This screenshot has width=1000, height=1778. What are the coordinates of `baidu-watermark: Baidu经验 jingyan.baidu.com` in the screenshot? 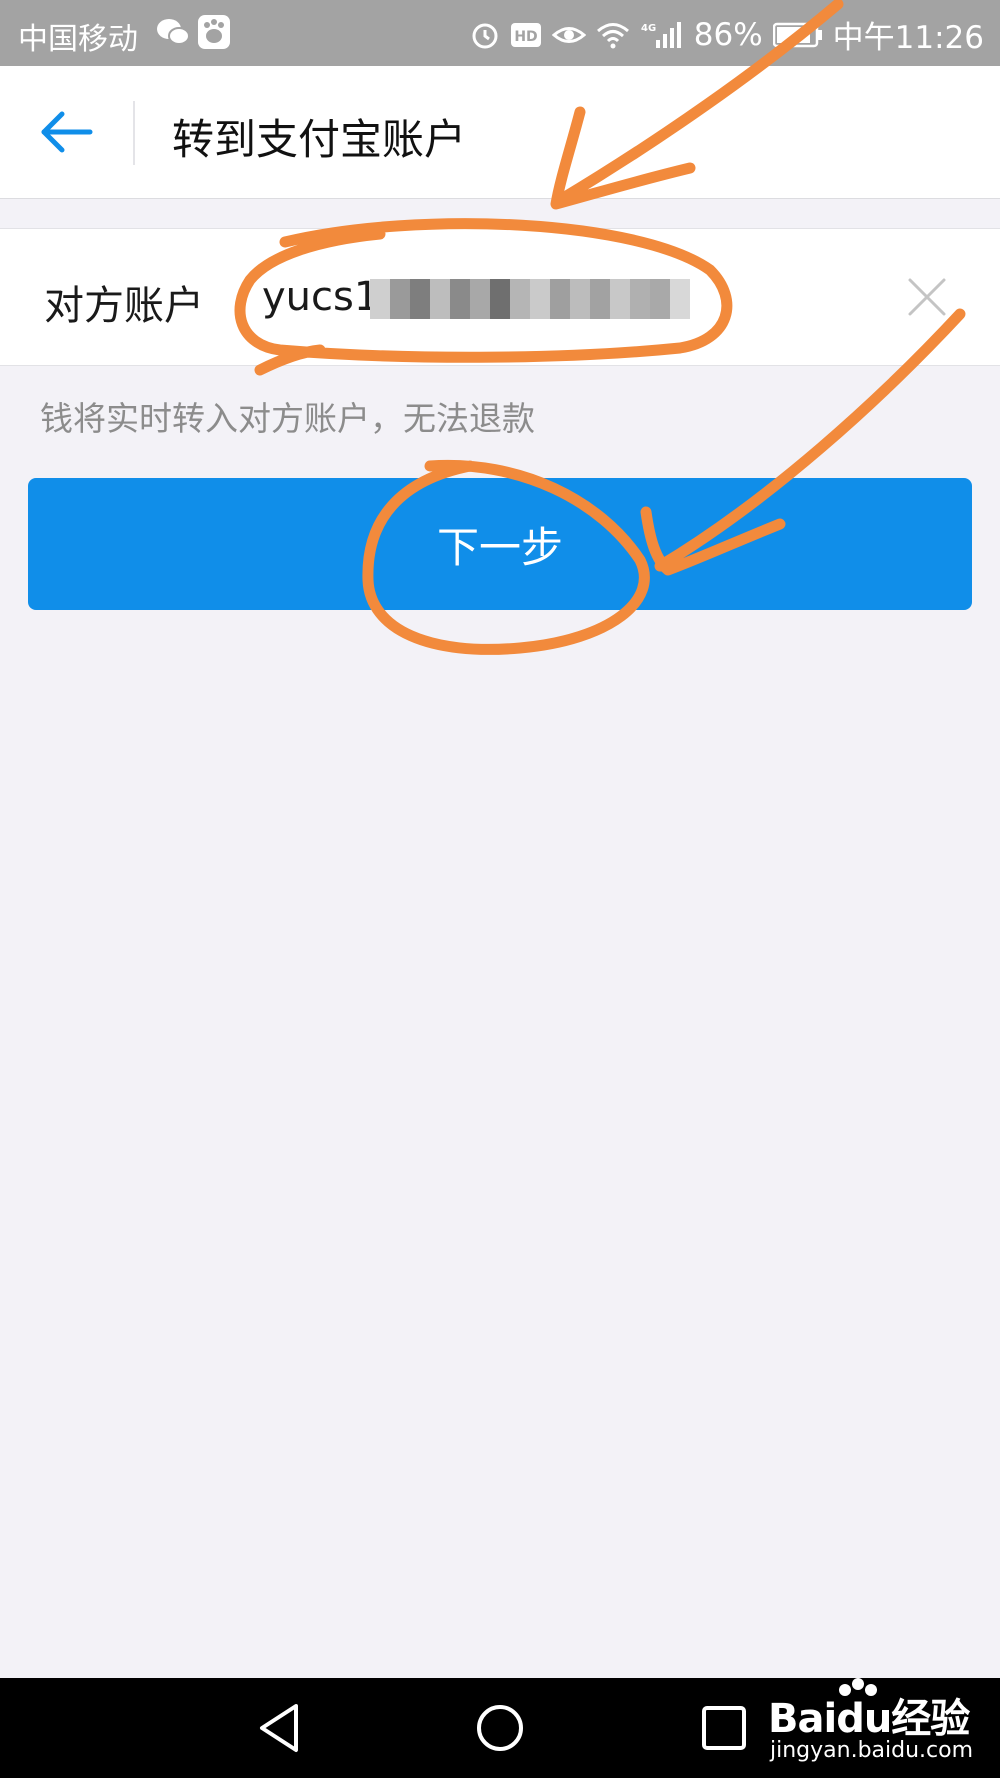 It's located at (880, 1725).